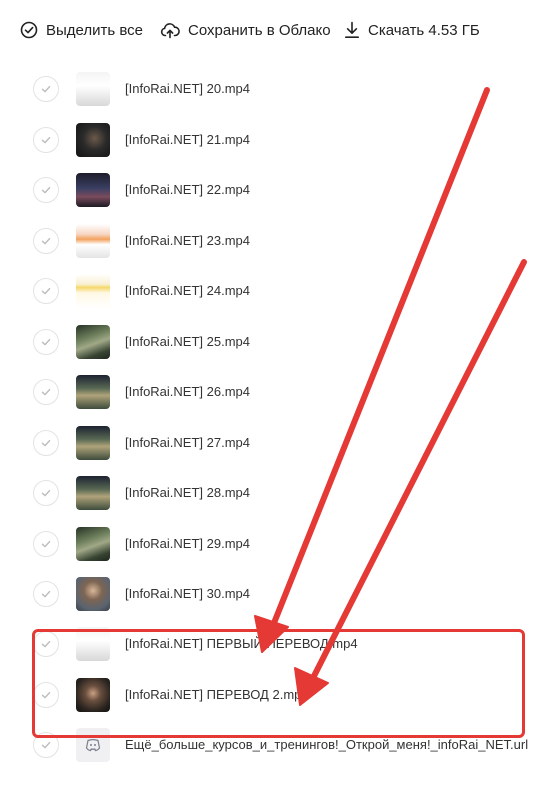  Describe the element at coordinates (187, 291) in the screenshot. I see `file-name: [InfoRai.NET] 24.mp4` at that location.